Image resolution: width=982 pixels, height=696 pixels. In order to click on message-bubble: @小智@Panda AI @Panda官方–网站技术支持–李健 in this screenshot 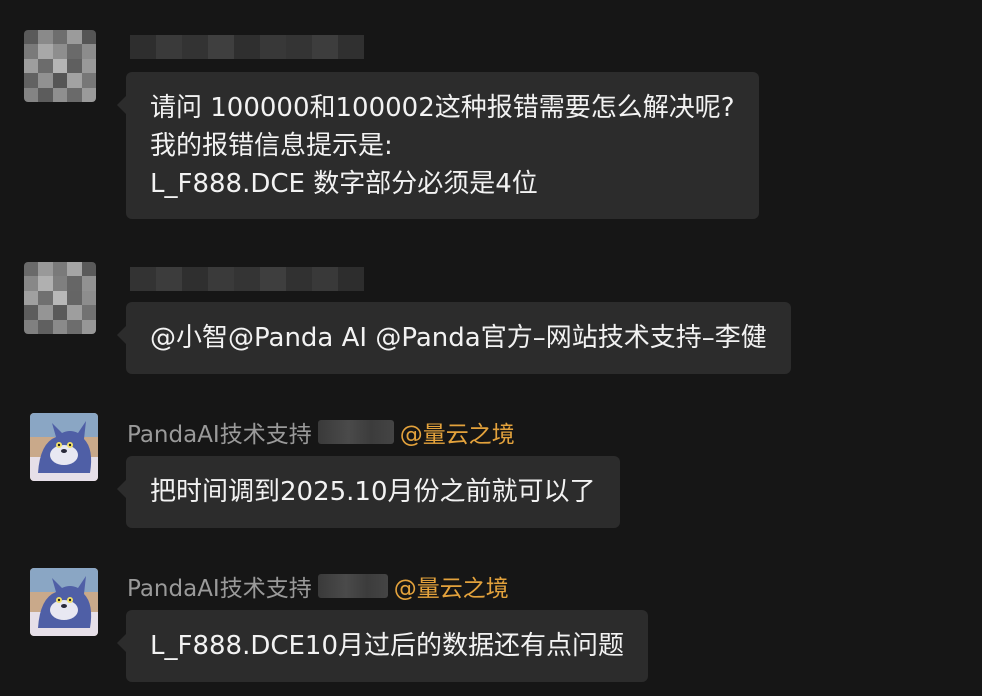, I will do `click(454, 338)`.